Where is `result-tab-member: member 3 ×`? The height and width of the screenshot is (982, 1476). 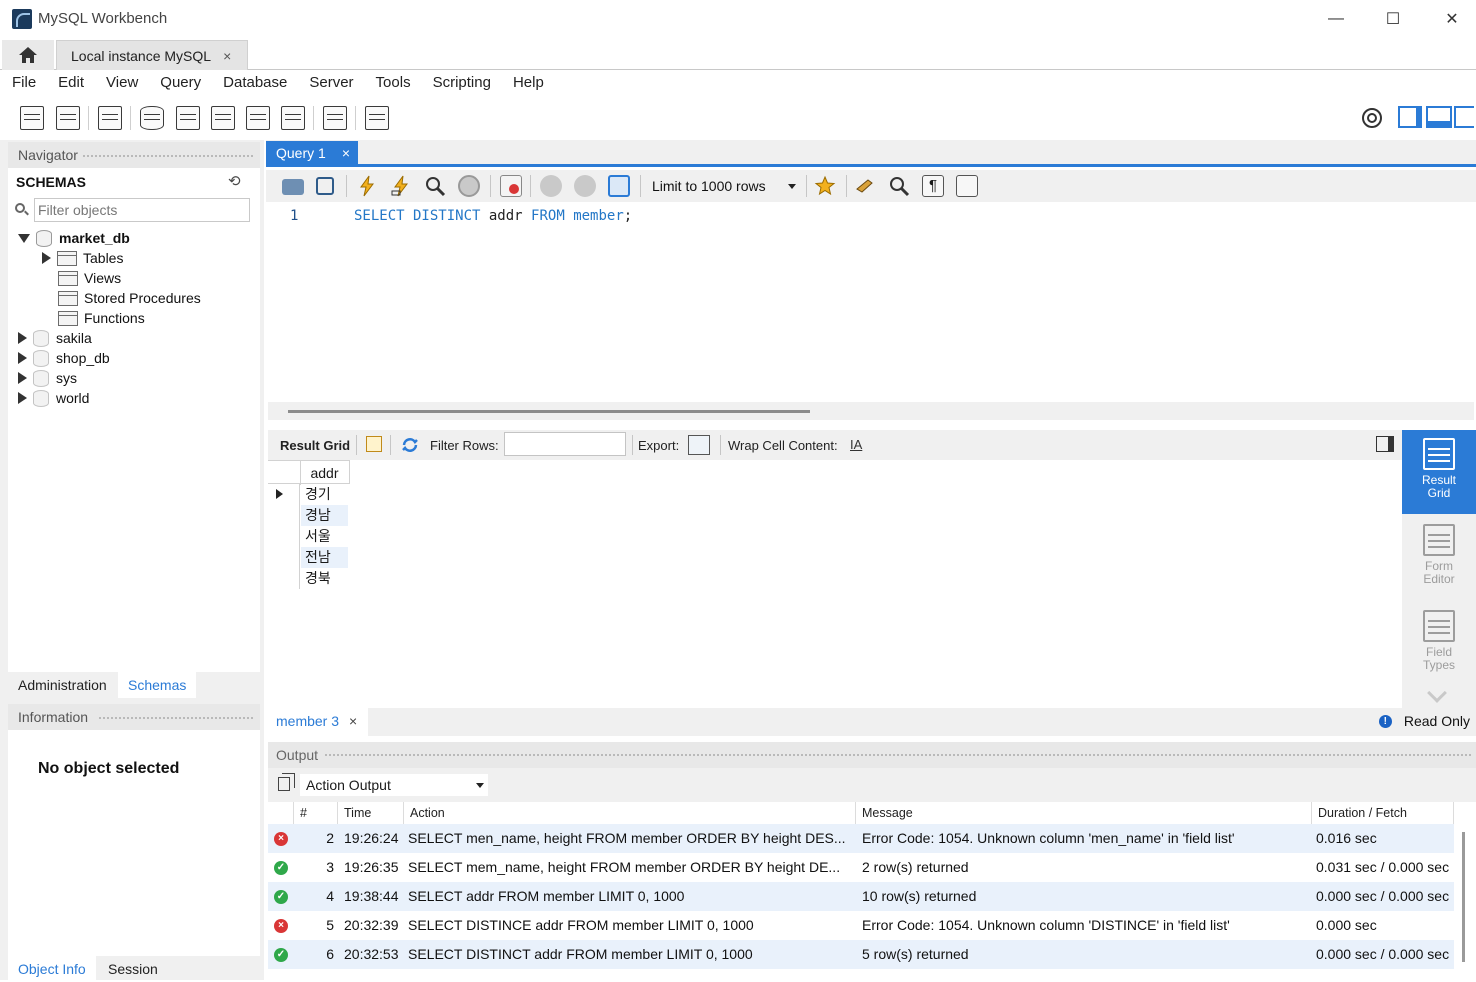 result-tab-member: member 3 × is located at coordinates (318, 722).